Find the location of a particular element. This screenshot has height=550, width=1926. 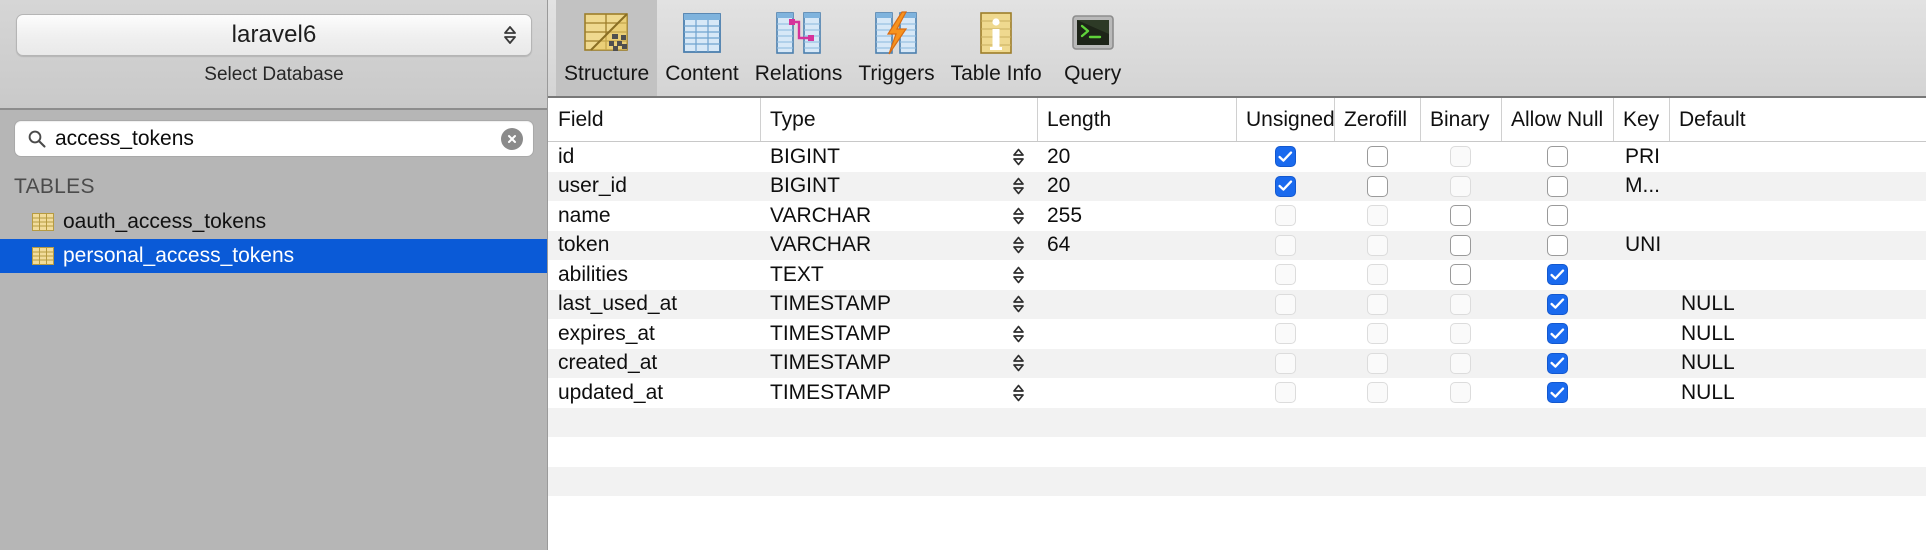

cell-length: 255 is located at coordinates (1136, 216).